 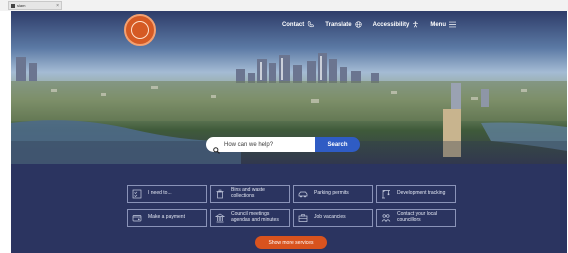 What do you see at coordinates (220, 218) in the screenshot?
I see `building-icon` at bounding box center [220, 218].